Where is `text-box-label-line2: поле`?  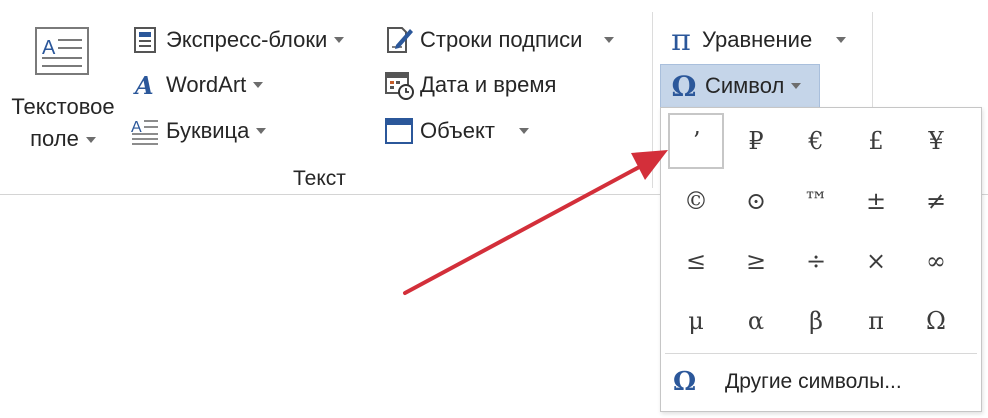 text-box-label-line2: поле is located at coordinates (63, 139).